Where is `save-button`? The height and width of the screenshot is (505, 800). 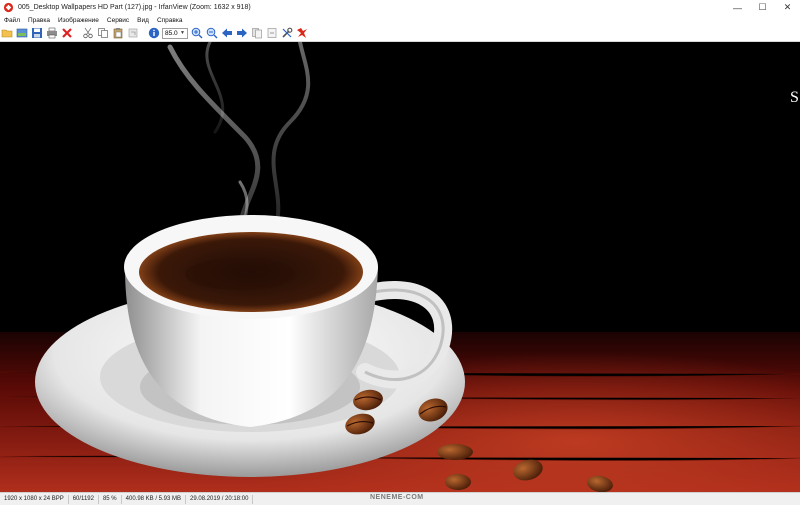 save-button is located at coordinates (37, 33).